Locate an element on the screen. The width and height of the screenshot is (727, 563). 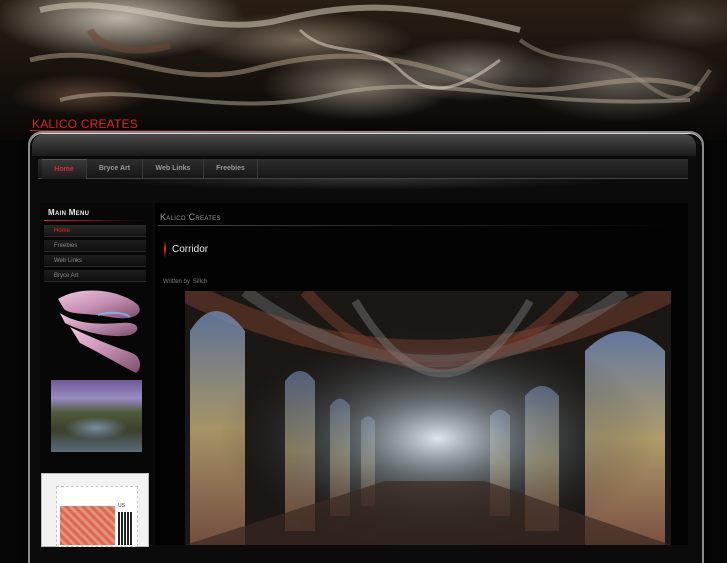
nav-web-links: Web Links is located at coordinates (173, 168).